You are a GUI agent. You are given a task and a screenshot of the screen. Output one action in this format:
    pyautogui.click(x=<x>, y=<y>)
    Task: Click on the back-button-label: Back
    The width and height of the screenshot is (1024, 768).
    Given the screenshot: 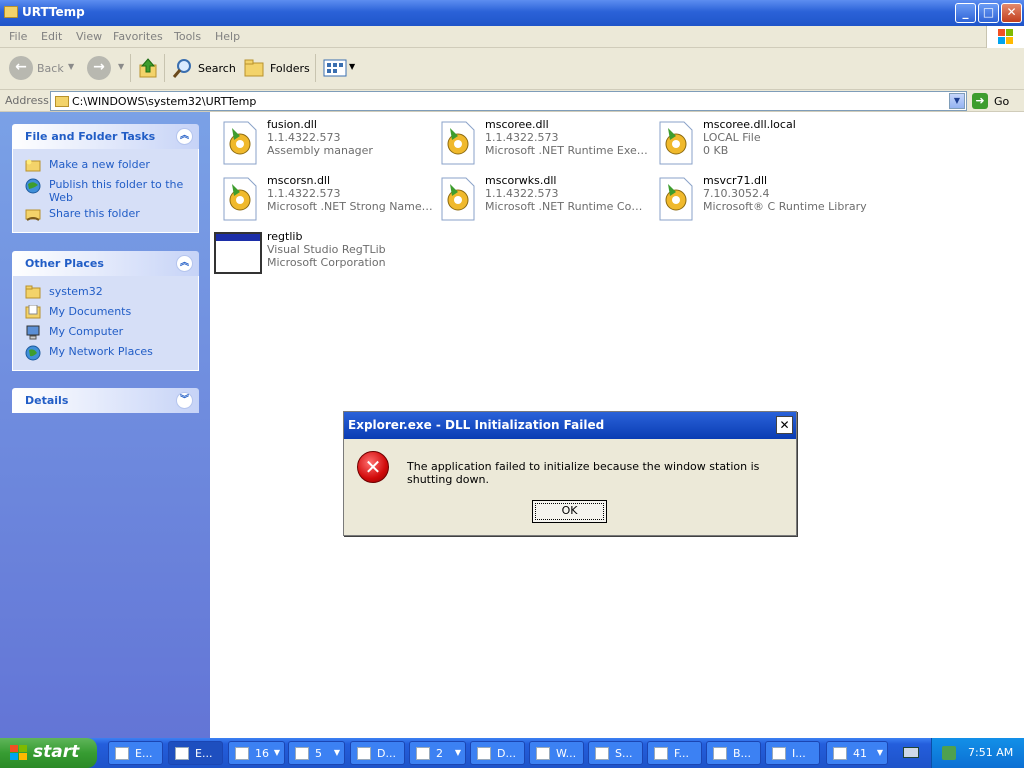 What is the action you would take?
    pyautogui.click(x=50, y=68)
    